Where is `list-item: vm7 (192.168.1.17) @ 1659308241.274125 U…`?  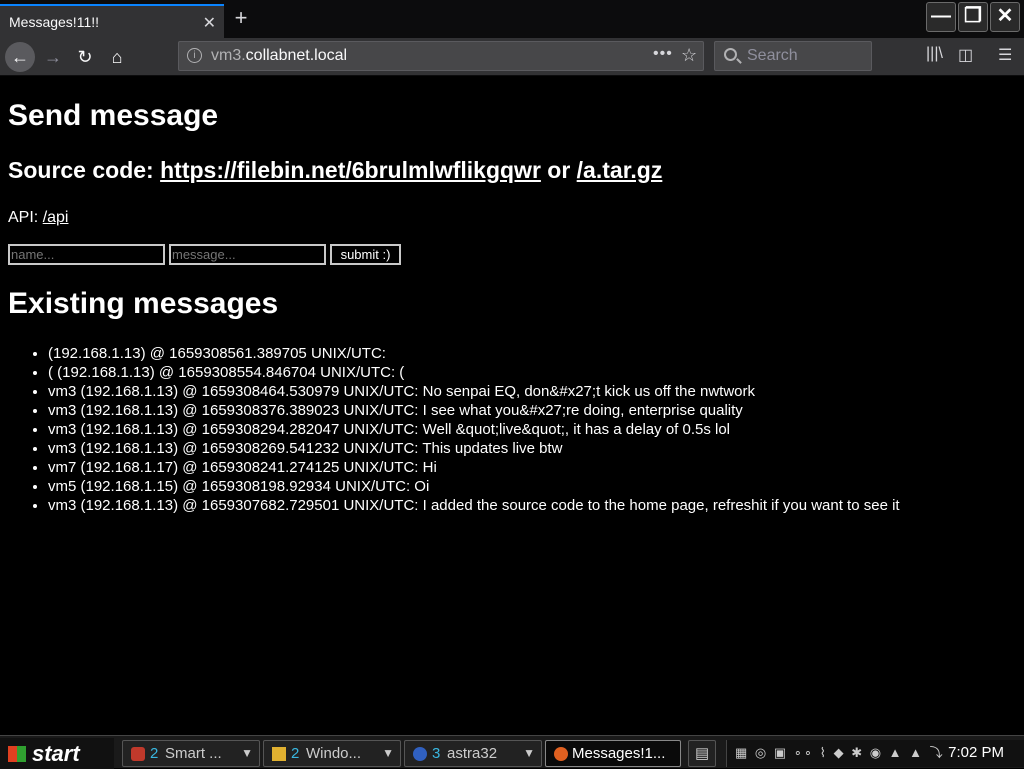
list-item: vm7 (192.168.1.17) @ 1659308241.274125 U… is located at coordinates (474, 467).